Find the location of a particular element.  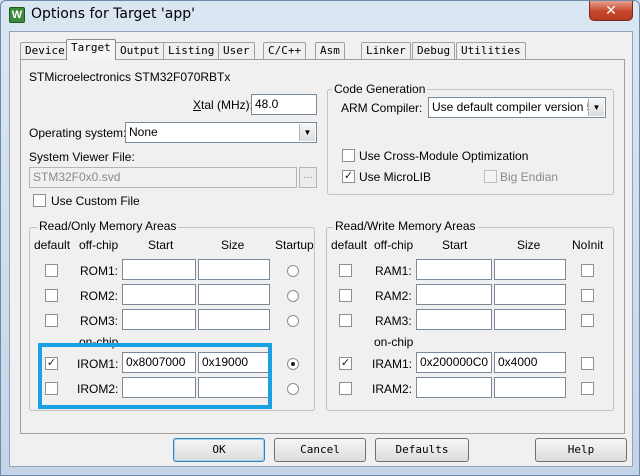

tab-utilities: Utilities is located at coordinates (491, 50).